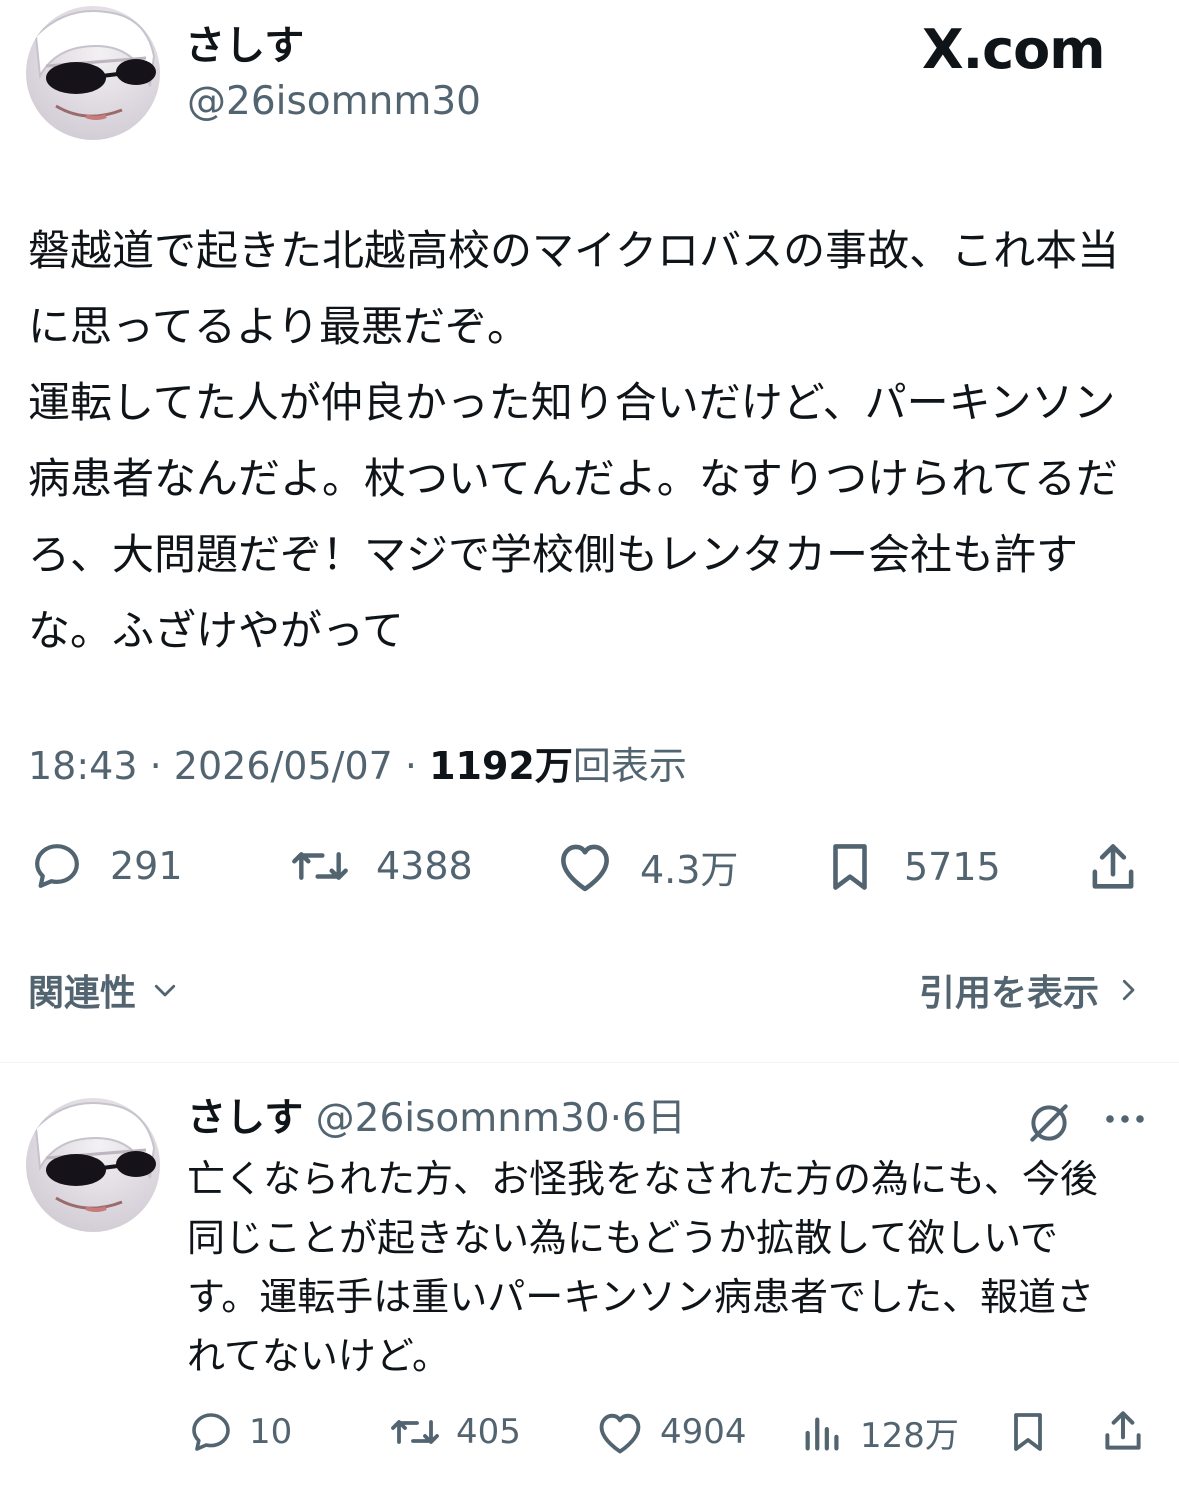 The image size is (1179, 1491). I want to click on tweet-meta: 18:43 · 2026/05/07 · 1192万回表示, so click(357, 766).